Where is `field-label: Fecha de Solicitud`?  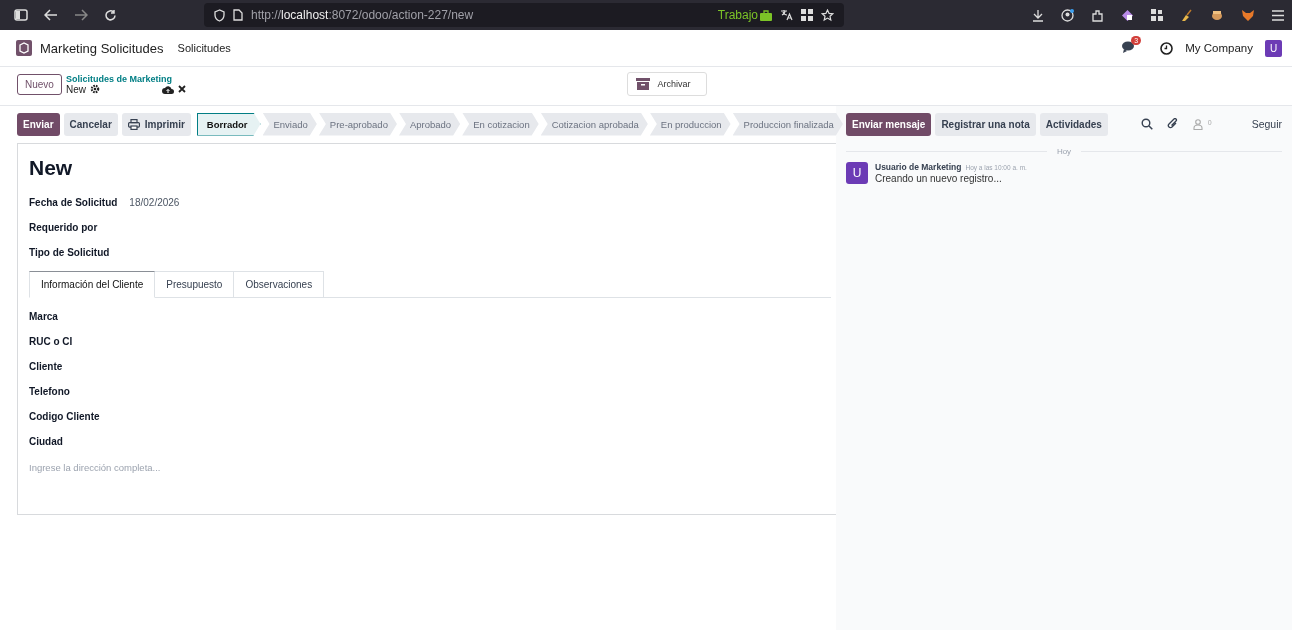
field-label: Fecha de Solicitud is located at coordinates (73, 202).